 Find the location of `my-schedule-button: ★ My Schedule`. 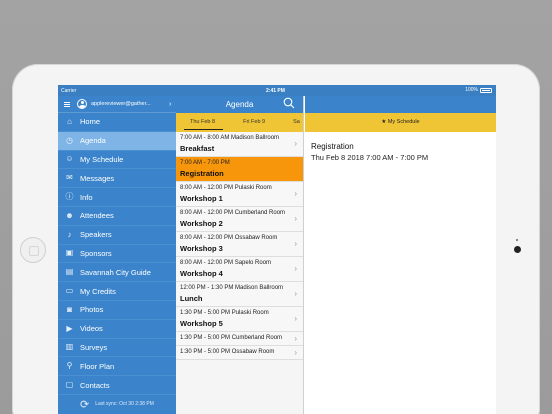

my-schedule-button: ★ My Schedule is located at coordinates (400, 122).